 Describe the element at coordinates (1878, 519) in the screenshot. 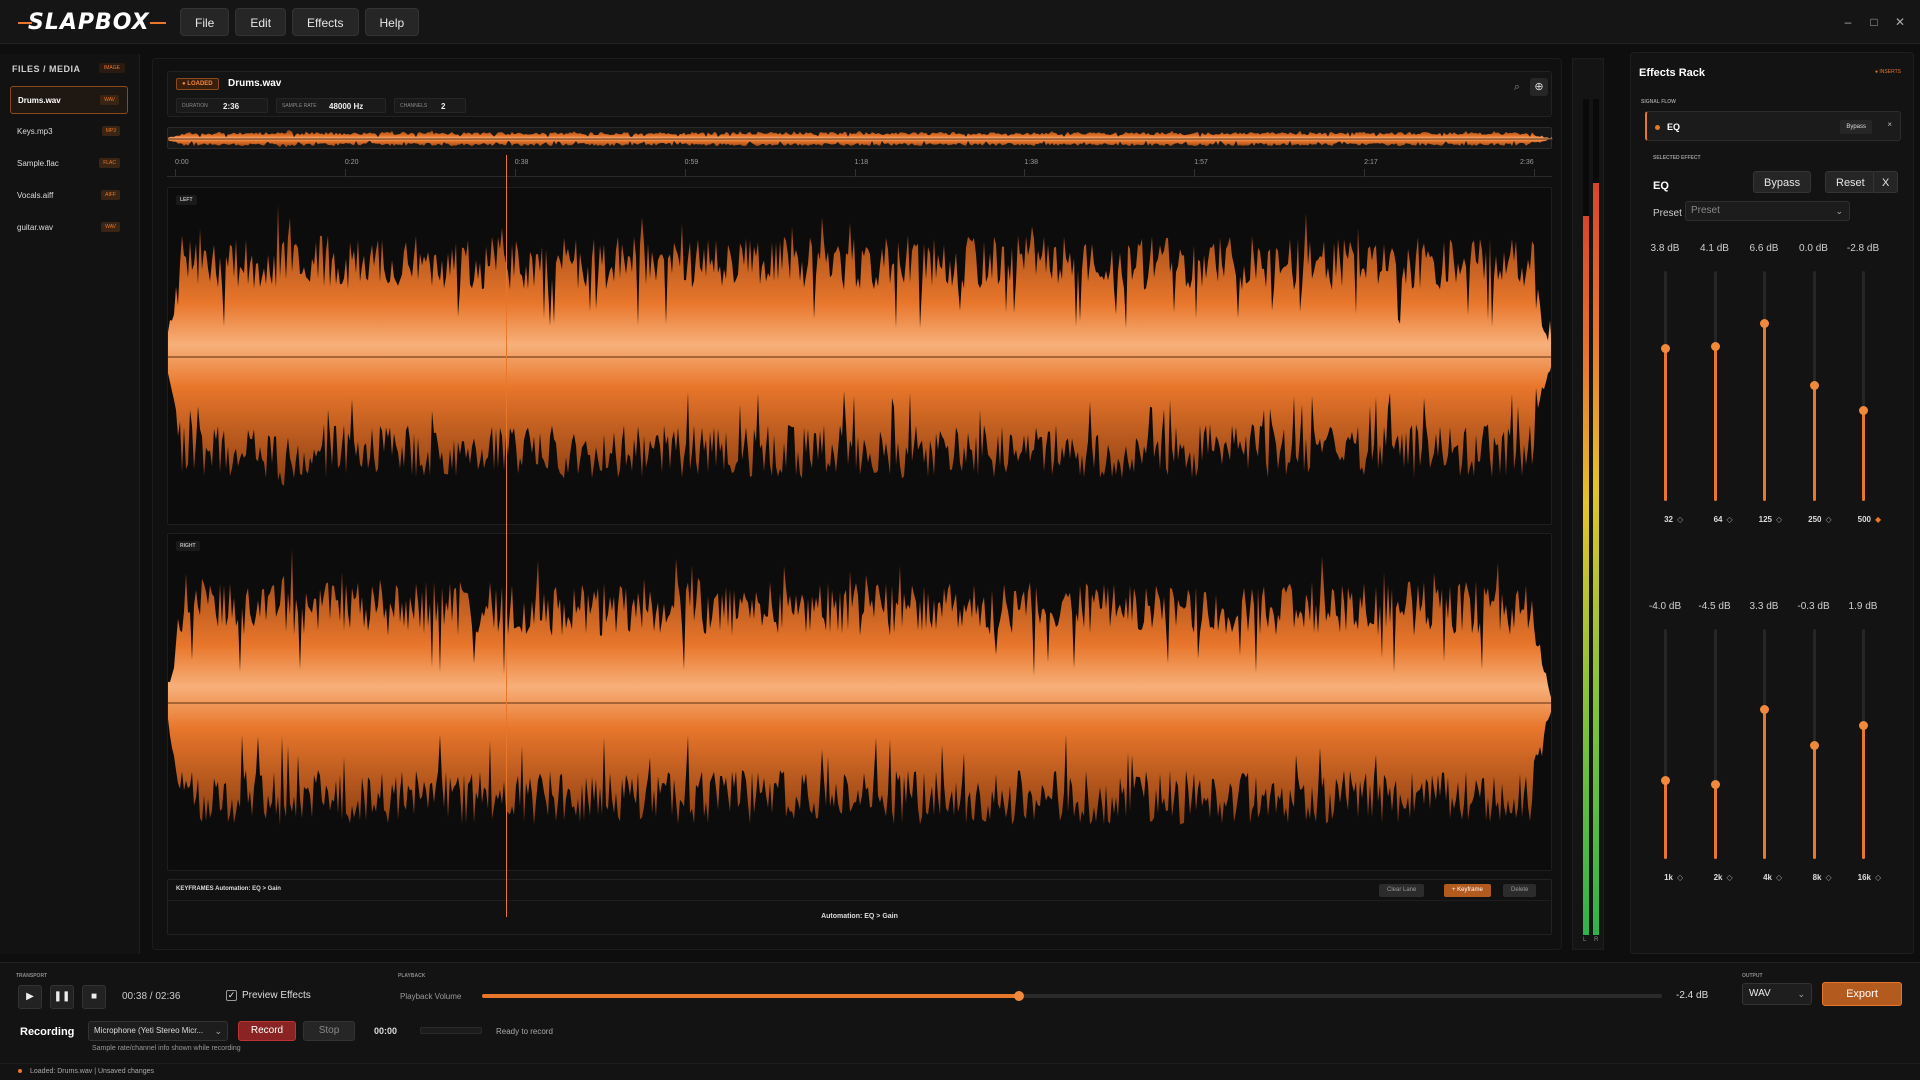

I see `band-select-diamond-icon: ◆` at that location.